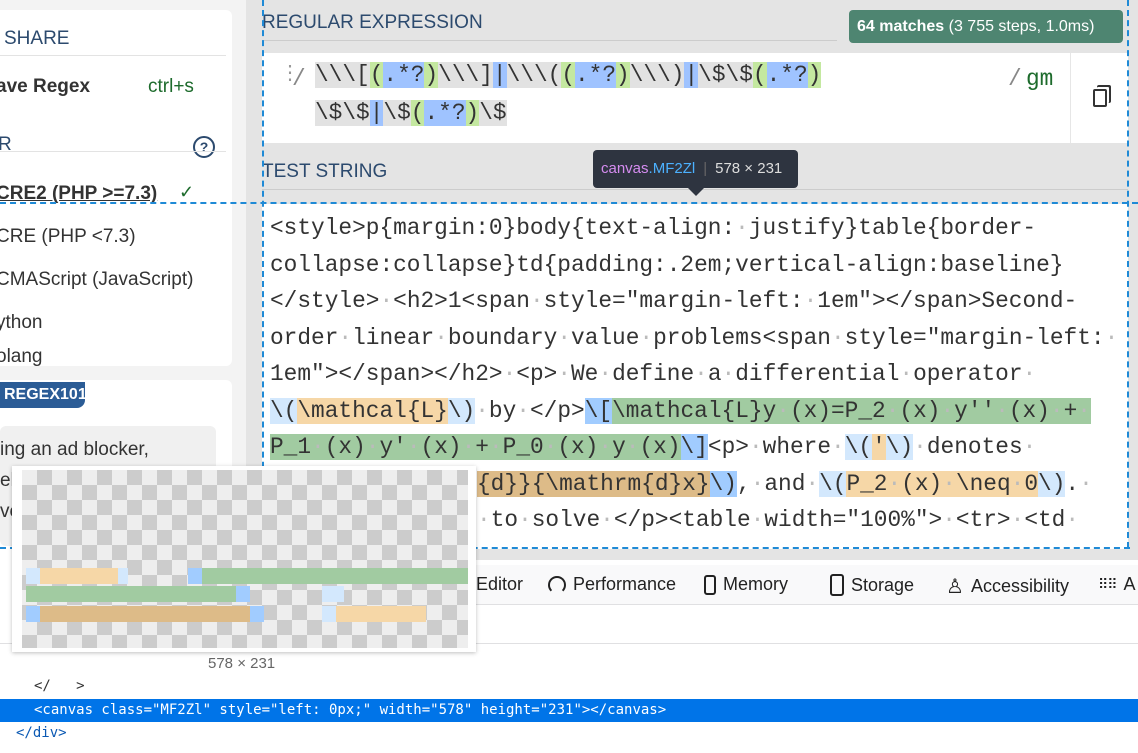  I want to click on text: y', so click(393, 447).